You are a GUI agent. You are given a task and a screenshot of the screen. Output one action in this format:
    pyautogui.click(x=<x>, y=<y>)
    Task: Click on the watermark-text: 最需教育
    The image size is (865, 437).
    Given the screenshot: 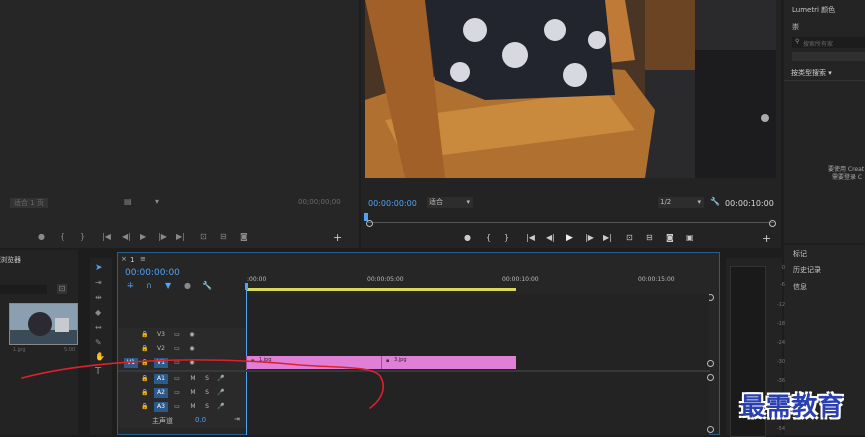 What is the action you would take?
    pyautogui.click(x=792, y=406)
    